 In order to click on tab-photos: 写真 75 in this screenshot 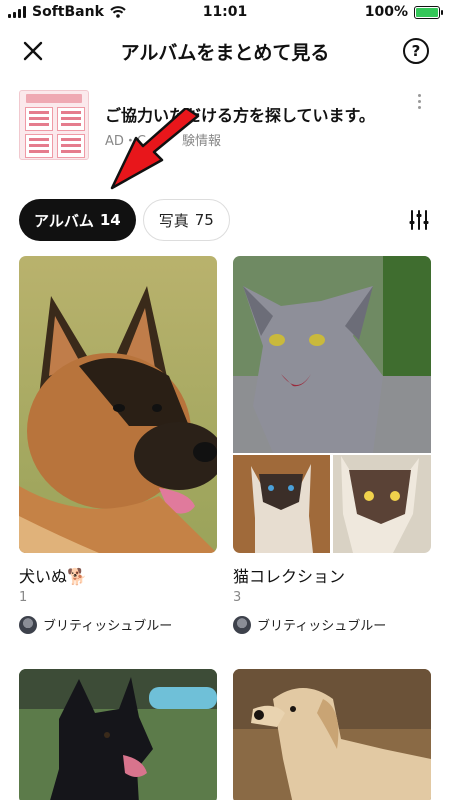, I will do `click(186, 220)`.